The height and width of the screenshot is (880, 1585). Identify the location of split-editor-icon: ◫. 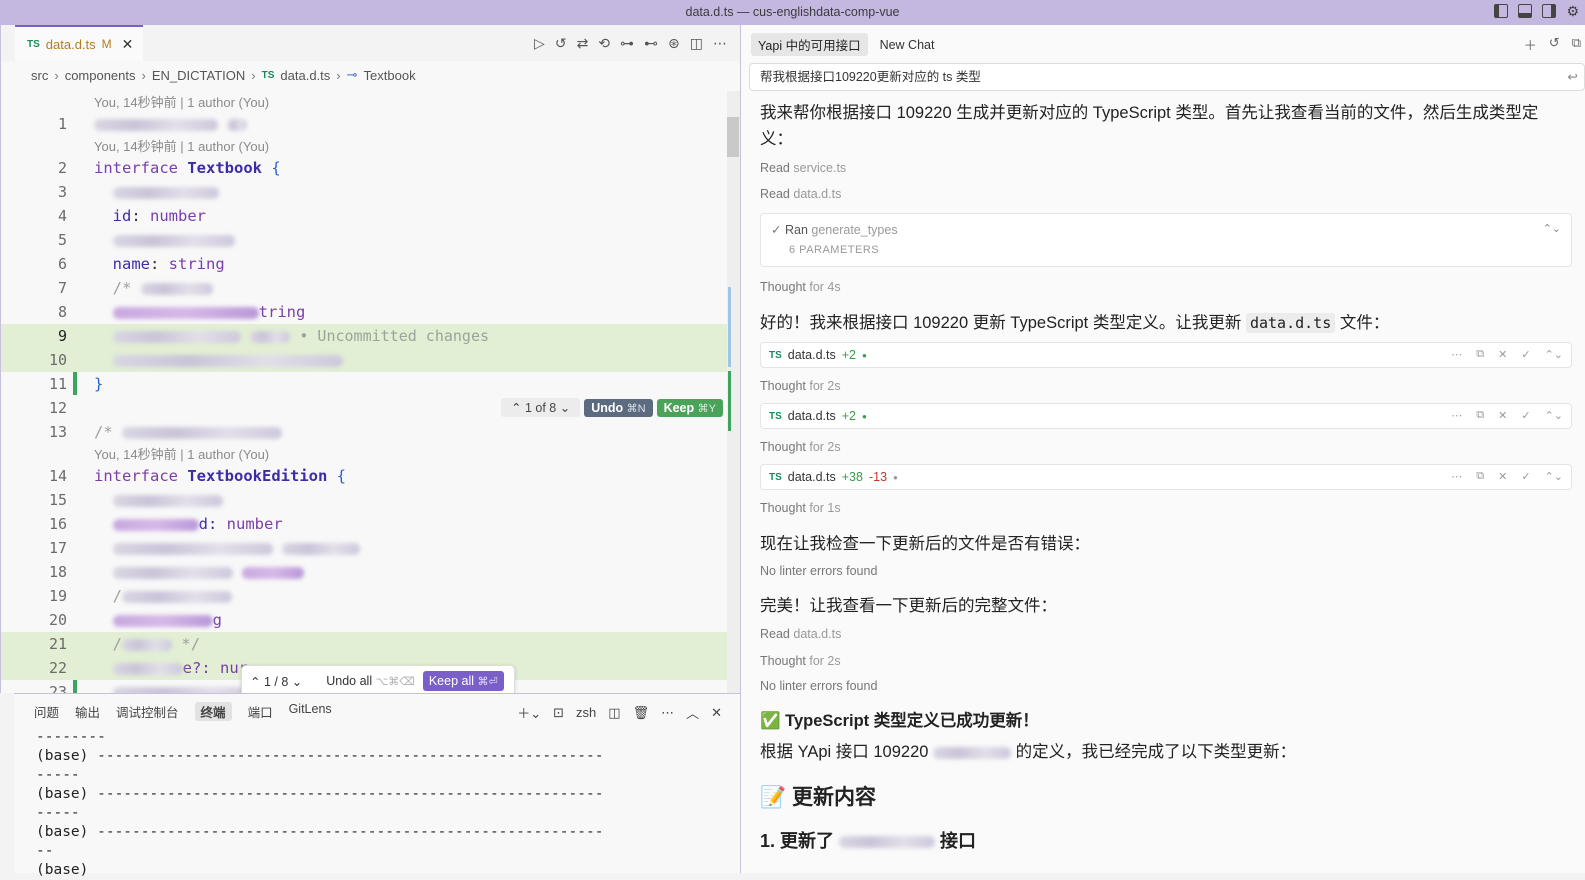
(696, 43).